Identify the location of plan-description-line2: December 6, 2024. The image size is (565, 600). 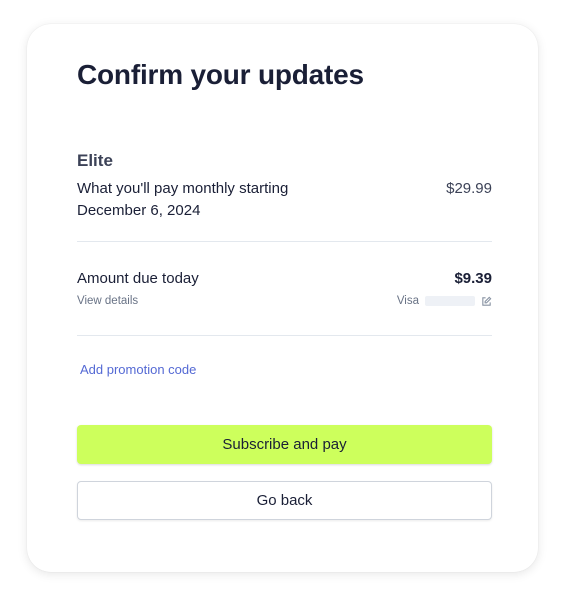
(139, 210).